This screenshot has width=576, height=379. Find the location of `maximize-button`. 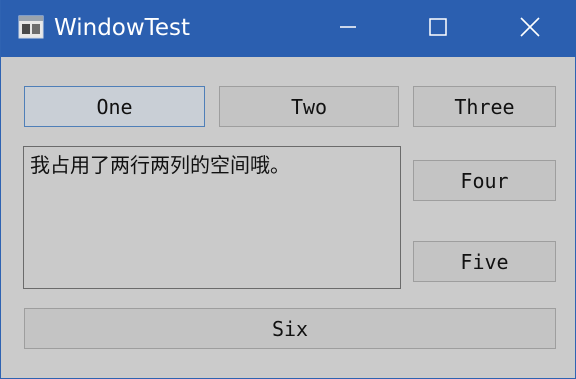

maximize-button is located at coordinates (438, 28).